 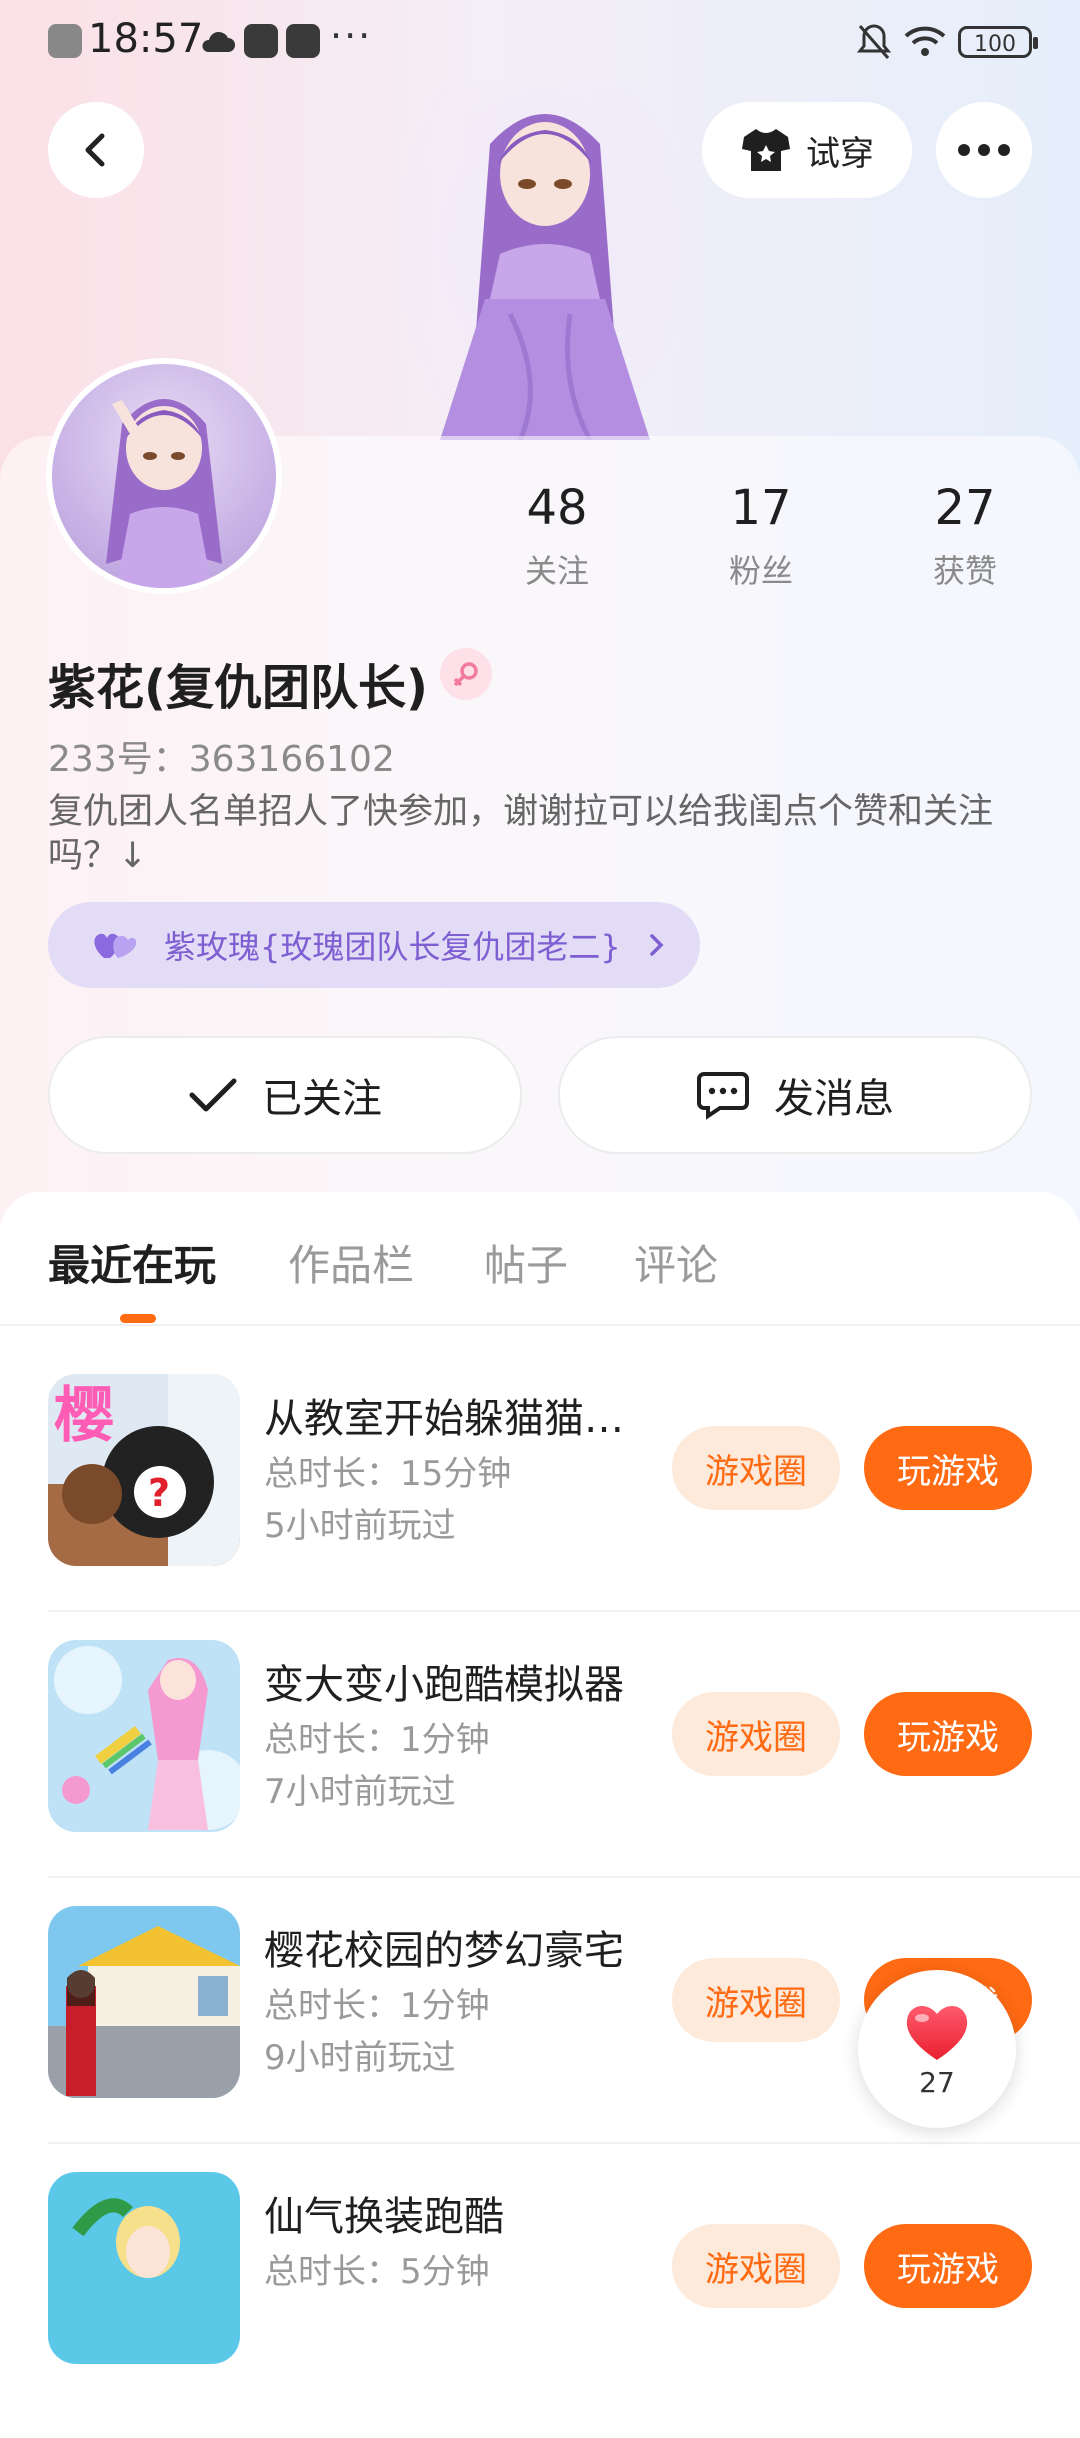 I want to click on game-thumbnail: 樱 ?, so click(x=144, y=1470).